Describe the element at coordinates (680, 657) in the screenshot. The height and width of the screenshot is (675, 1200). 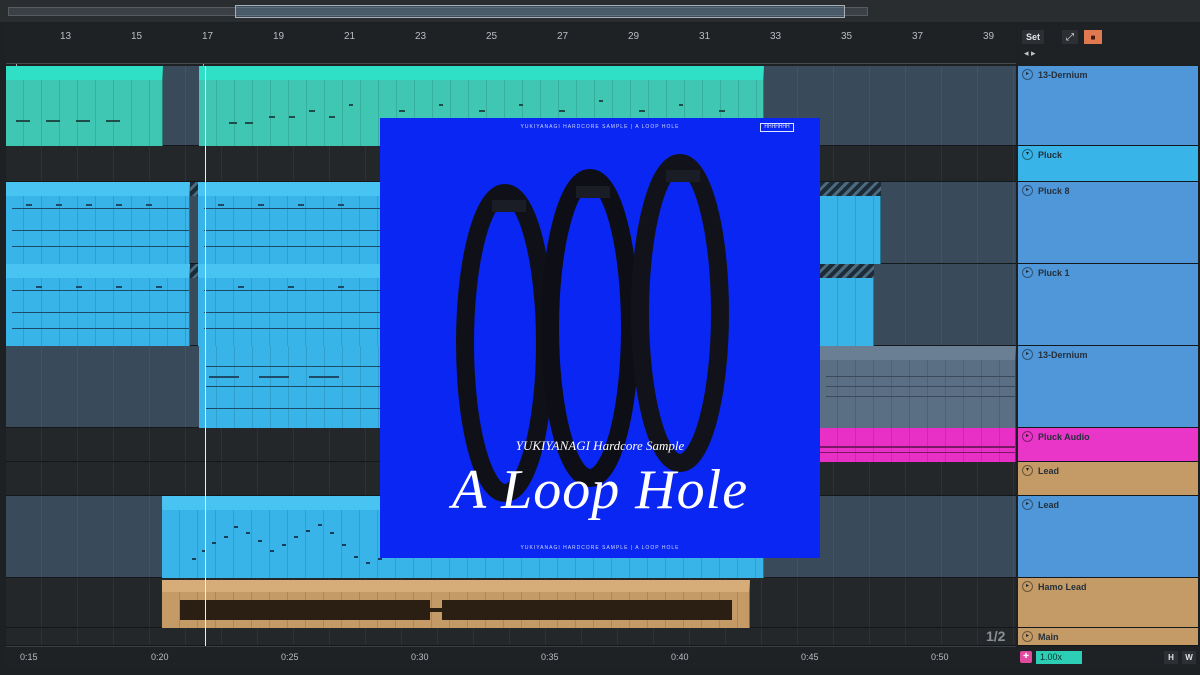
I see `time-label: 0:40` at that location.